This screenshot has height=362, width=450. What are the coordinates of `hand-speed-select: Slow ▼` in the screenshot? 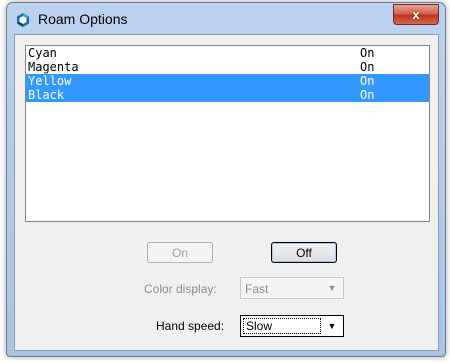 It's located at (292, 326).